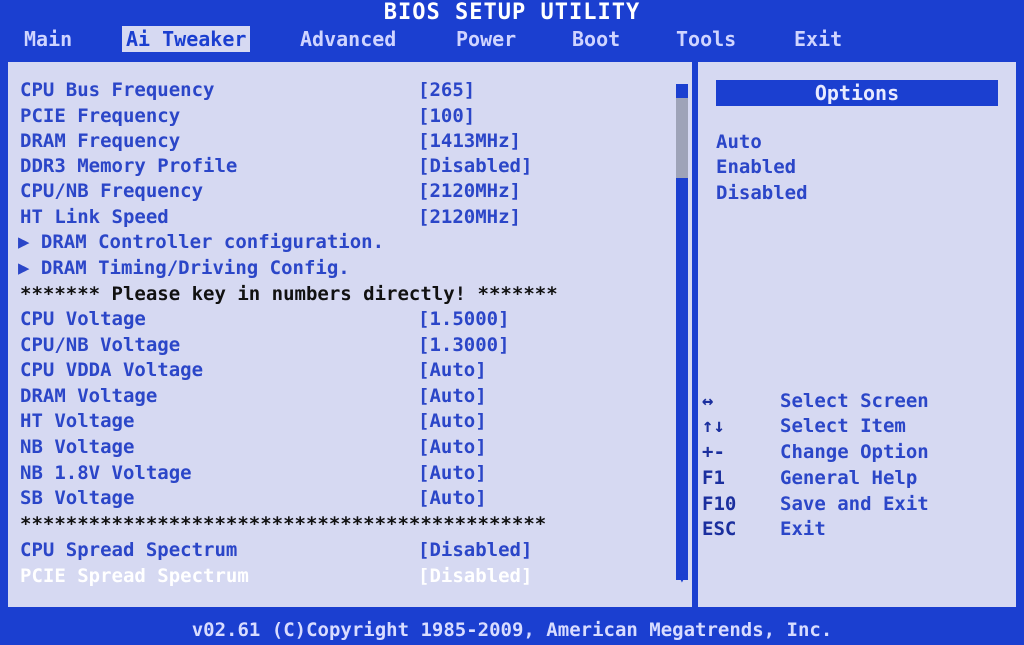 The height and width of the screenshot is (645, 1024). Describe the element at coordinates (469, 141) in the screenshot. I see `setting-value: [1413MHz]` at that location.